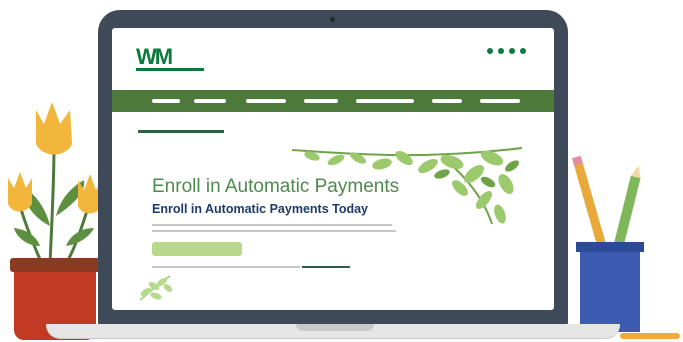  I want to click on brand-logo: WM, so click(154, 56).